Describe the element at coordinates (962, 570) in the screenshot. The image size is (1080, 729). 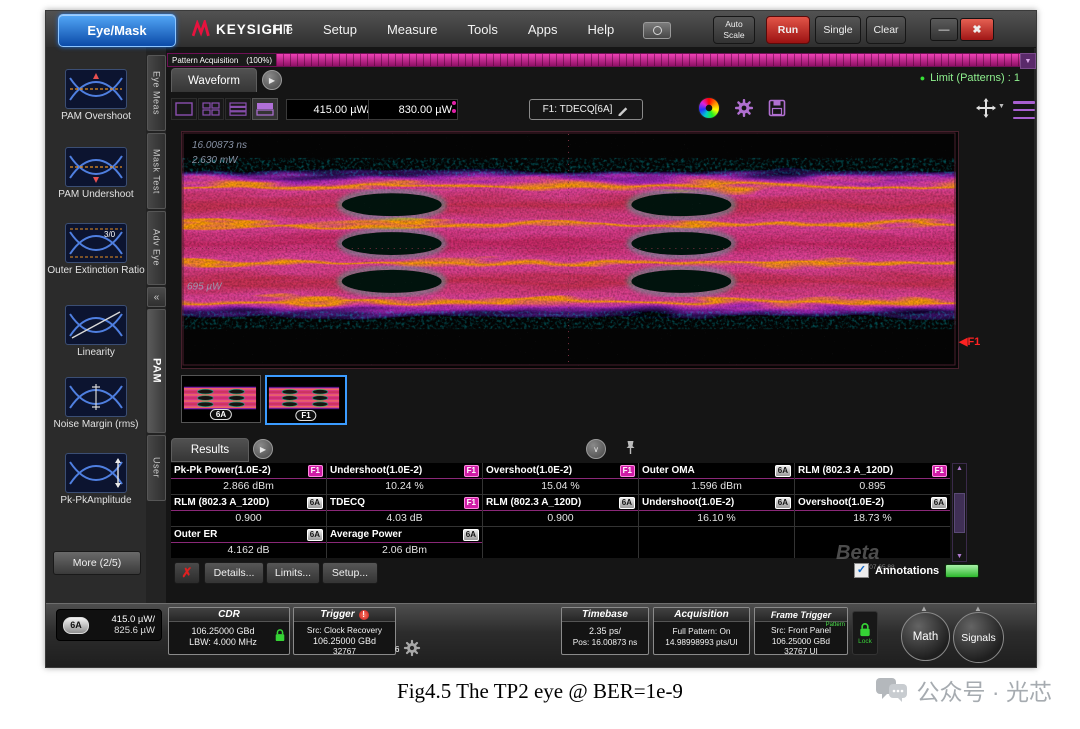
I see `annotations-indicator` at that location.